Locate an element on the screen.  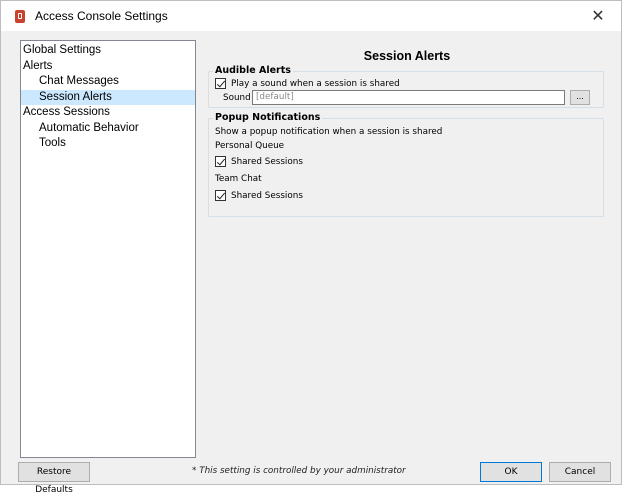
personal-queue-label: Personal Queue is located at coordinates (250, 146).